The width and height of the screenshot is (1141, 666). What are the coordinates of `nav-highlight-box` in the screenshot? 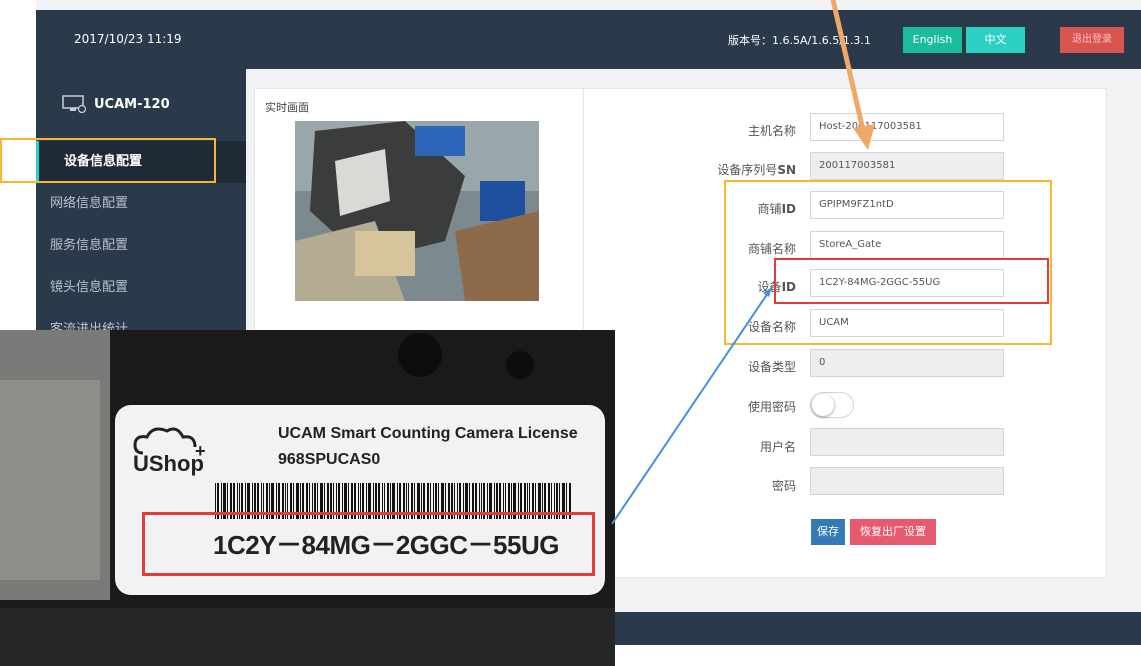 It's located at (108, 160).